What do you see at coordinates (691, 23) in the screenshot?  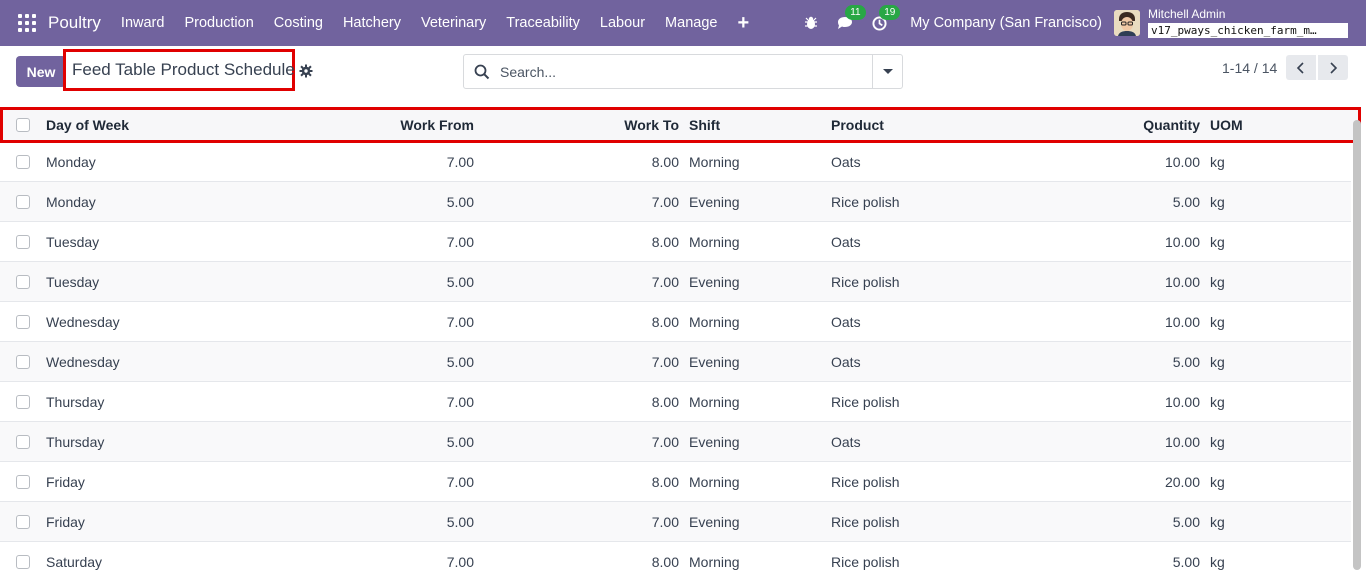 I see `menu-item-manage: Manage` at bounding box center [691, 23].